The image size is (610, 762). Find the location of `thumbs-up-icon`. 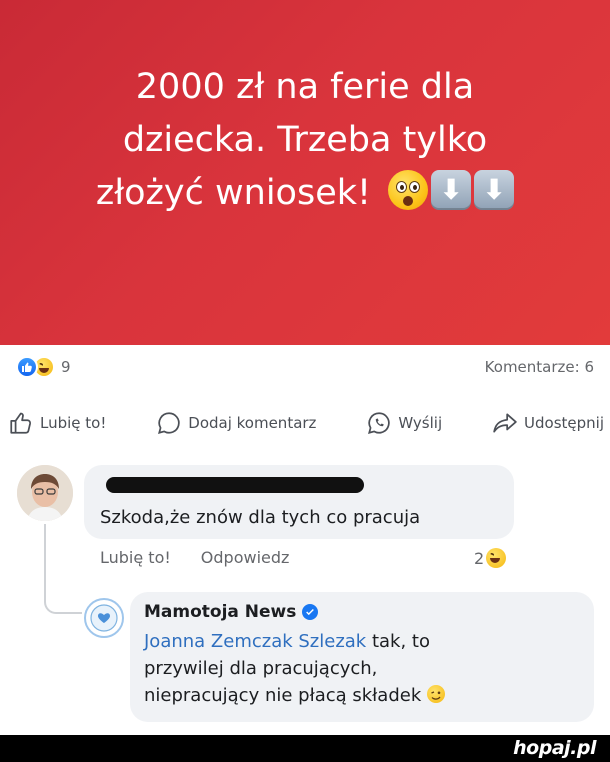

thumbs-up-icon is located at coordinates (20, 423).